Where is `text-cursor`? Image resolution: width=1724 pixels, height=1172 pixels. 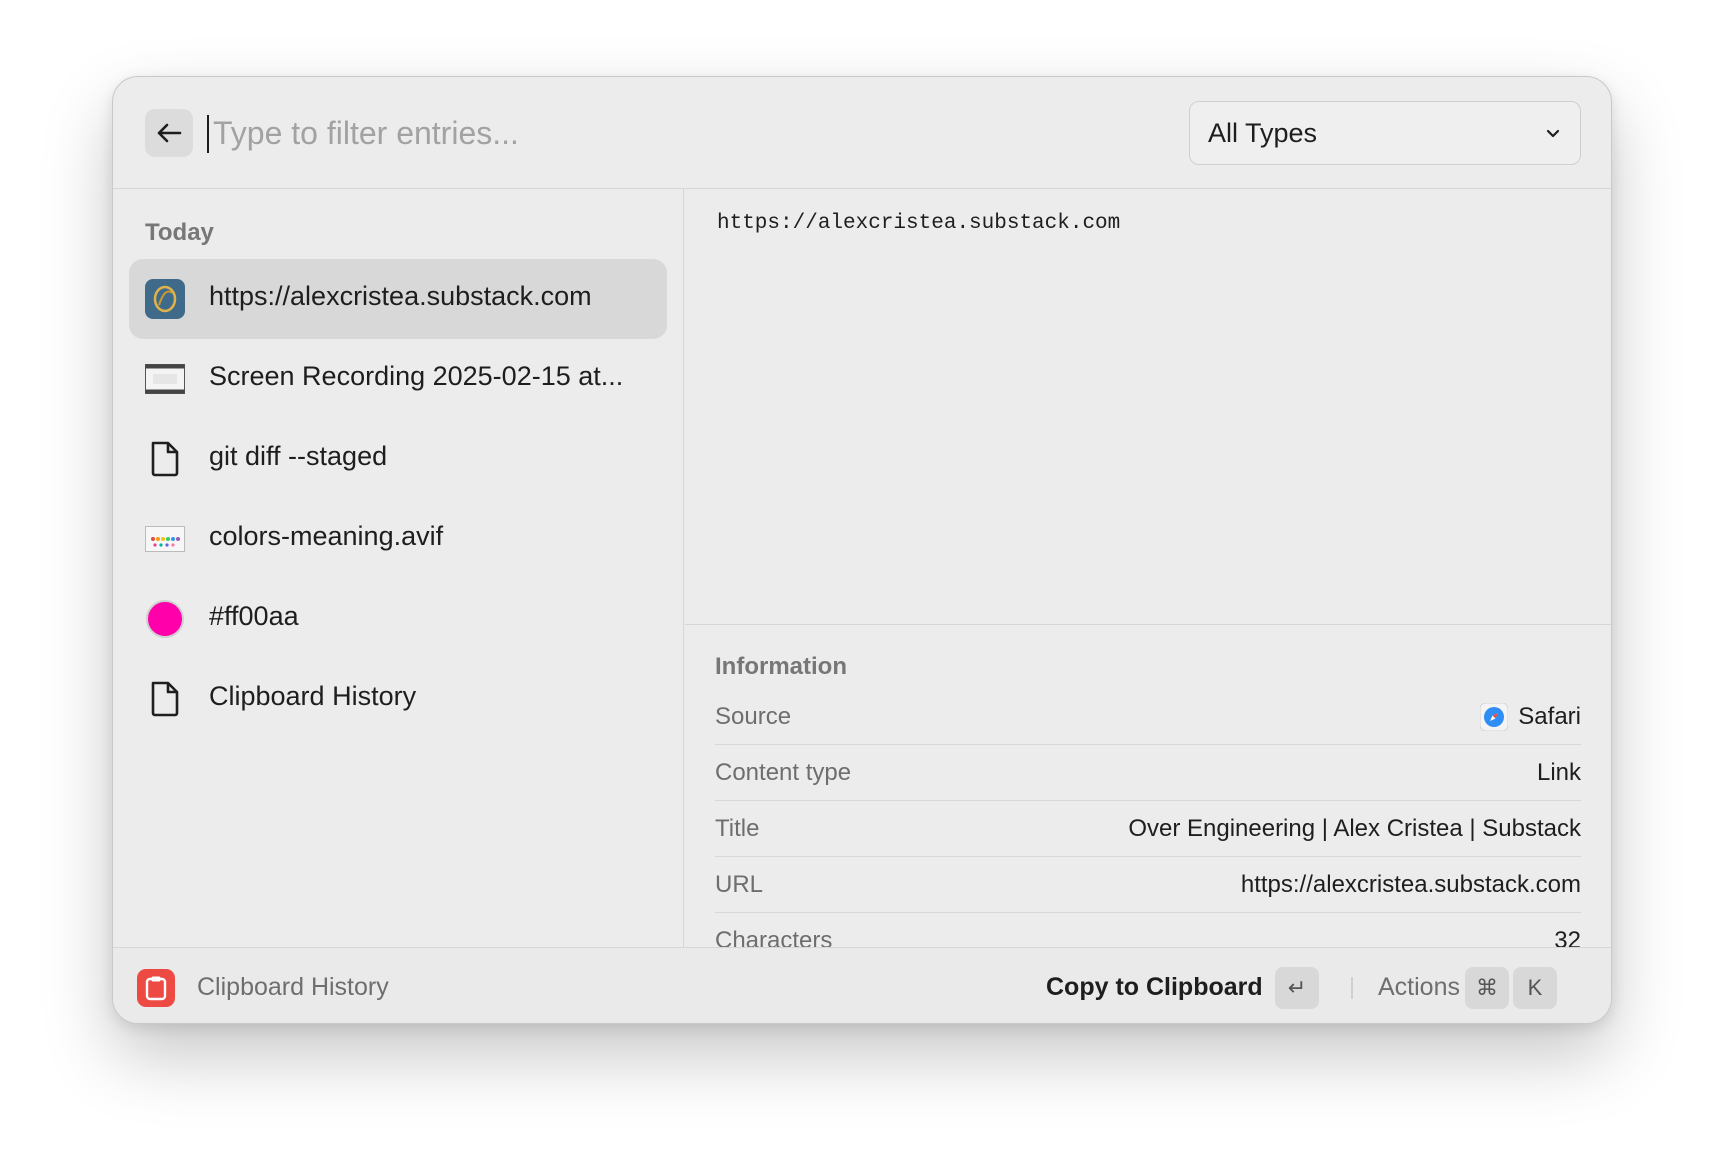
text-cursor is located at coordinates (208, 134).